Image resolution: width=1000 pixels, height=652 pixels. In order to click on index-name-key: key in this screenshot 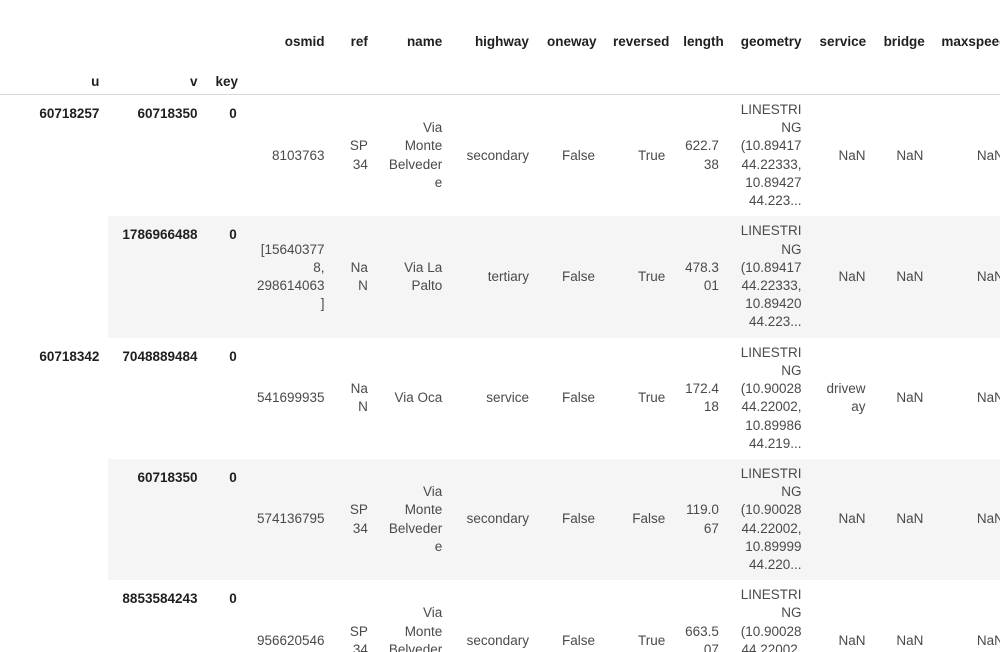, I will do `click(226, 74)`.